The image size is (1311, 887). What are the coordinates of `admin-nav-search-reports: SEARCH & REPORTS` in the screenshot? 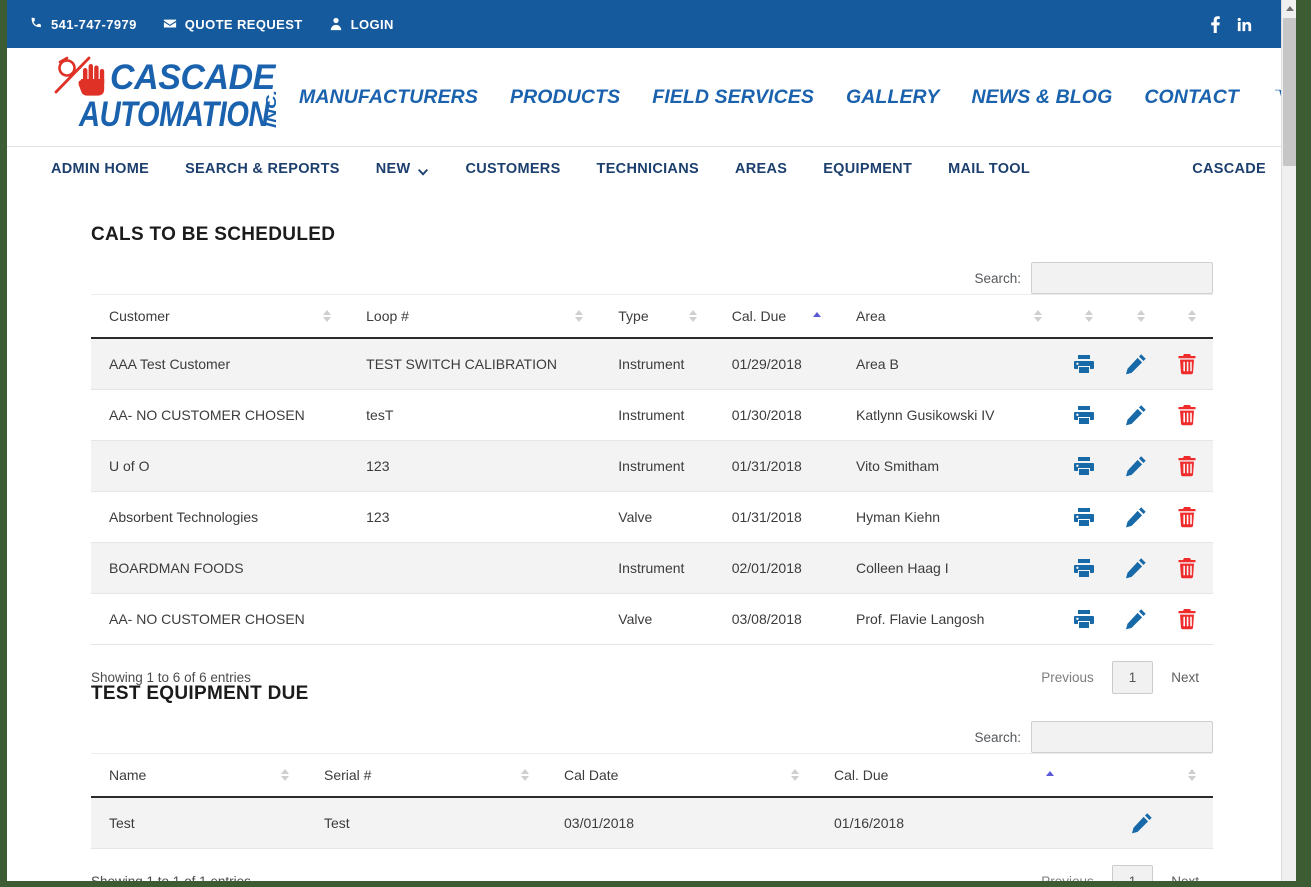 It's located at (262, 169).